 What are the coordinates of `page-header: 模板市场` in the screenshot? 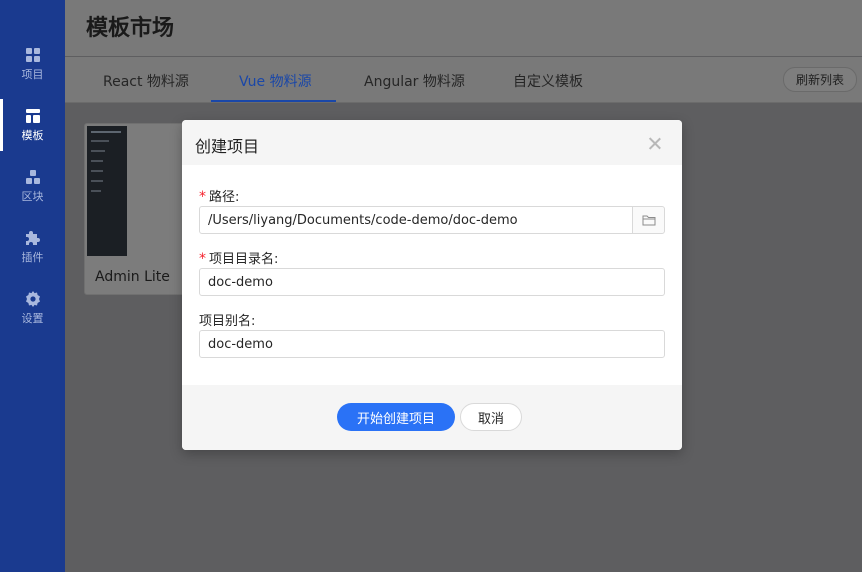 It's located at (463, 28).